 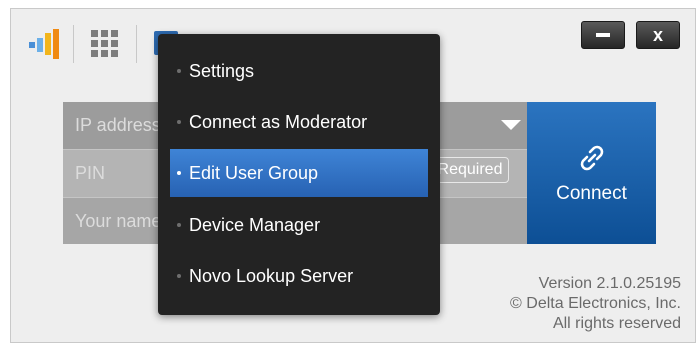 I want to click on menu-item-novo-lookup-server: Novo Lookup Server, so click(x=299, y=276).